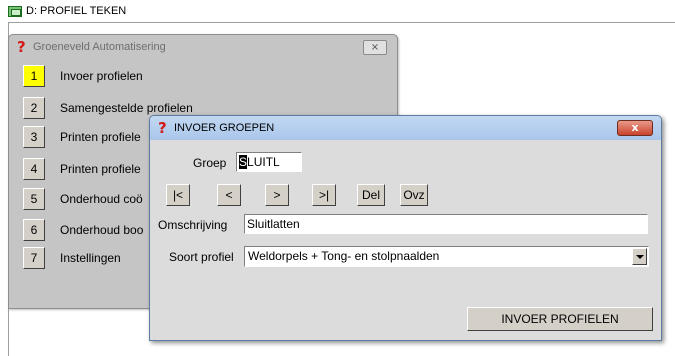 The image size is (675, 356). I want to click on dialog-title: INVOER GROEPEN, so click(224, 128).